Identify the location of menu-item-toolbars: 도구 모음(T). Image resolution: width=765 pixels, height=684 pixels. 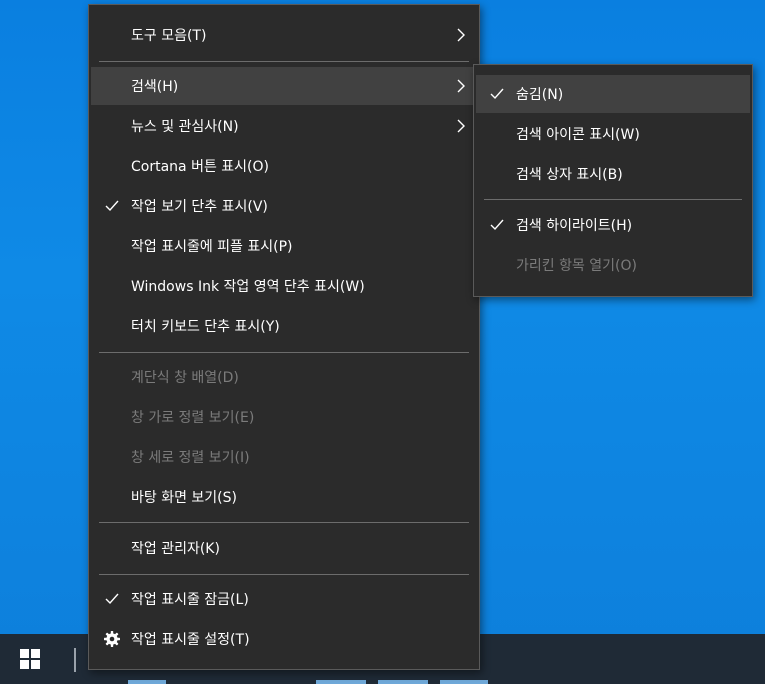
(284, 35).